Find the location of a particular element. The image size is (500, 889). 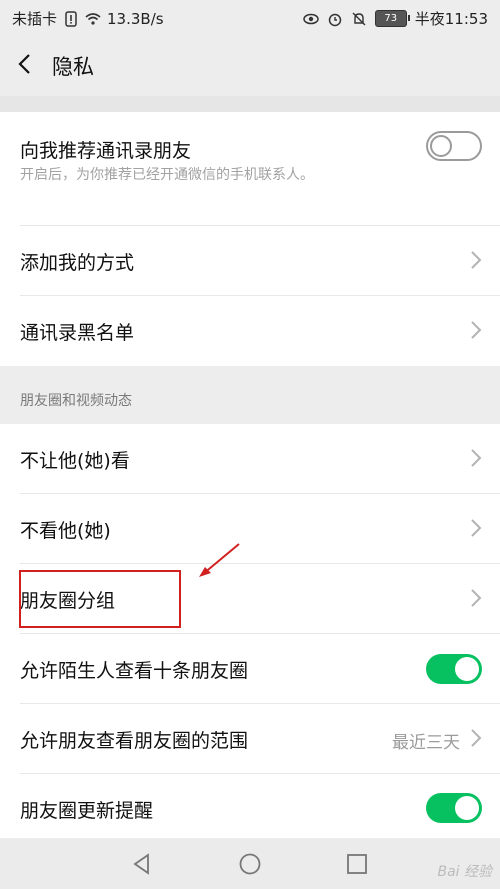

friends-view-range-label: 允许朋友查看朋友圈的范围 is located at coordinates (134, 741).